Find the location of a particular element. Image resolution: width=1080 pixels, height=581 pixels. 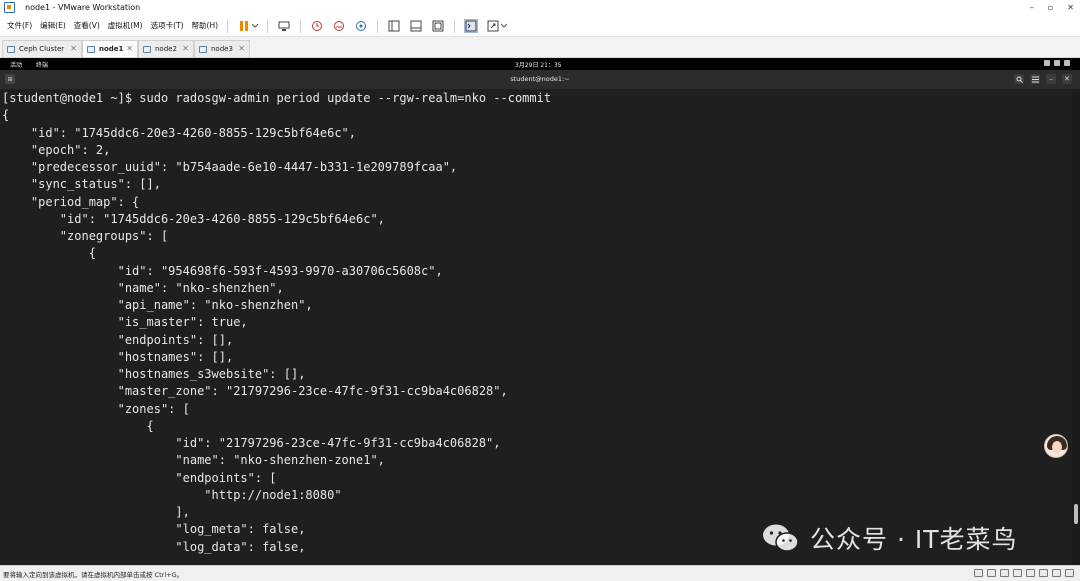

window-controls: – ▫ ✕ is located at coordinates (1052, 7).